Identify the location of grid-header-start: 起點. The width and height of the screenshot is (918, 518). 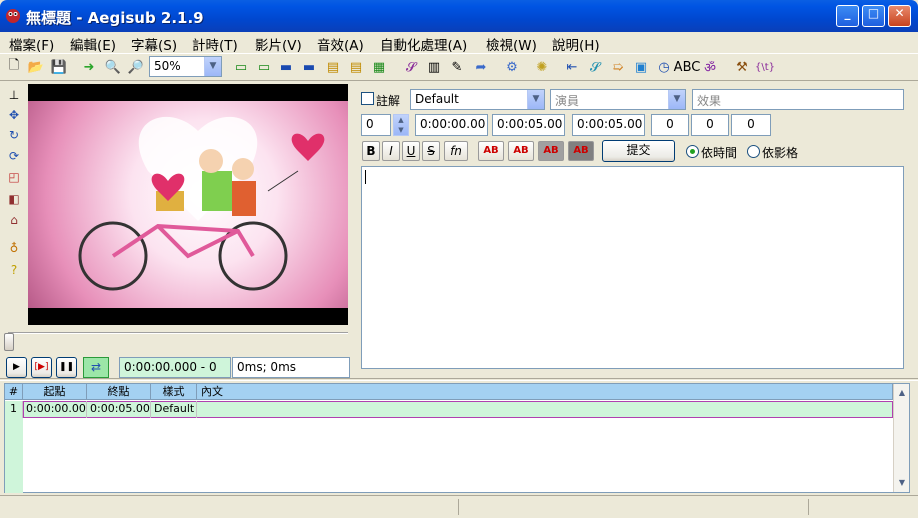
(55, 392).